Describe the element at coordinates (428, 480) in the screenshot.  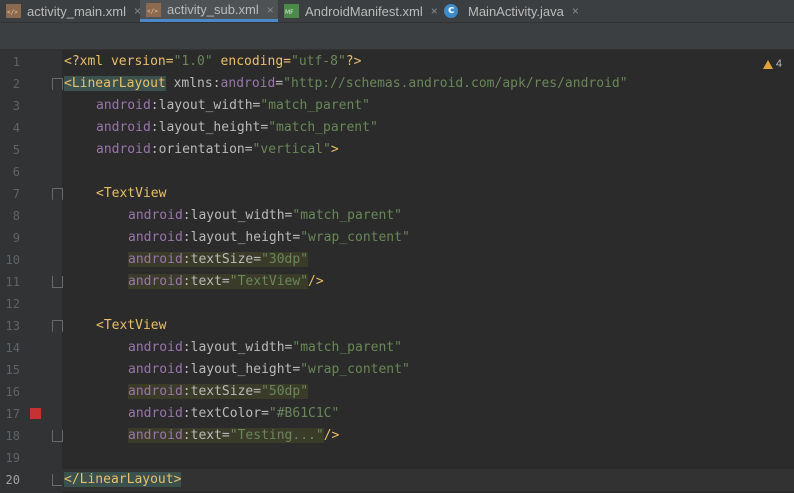
I see `line-content: </LinearLayout>` at that location.